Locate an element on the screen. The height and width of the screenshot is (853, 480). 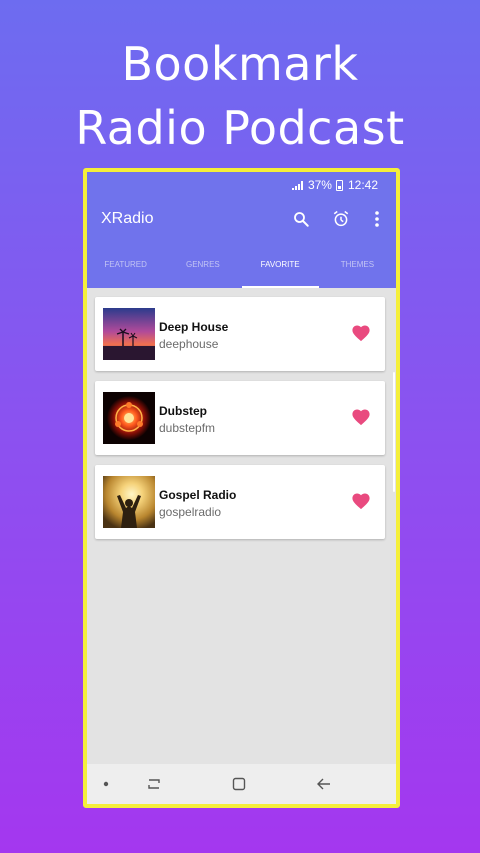
app-title: XRadio is located at coordinates (127, 218).